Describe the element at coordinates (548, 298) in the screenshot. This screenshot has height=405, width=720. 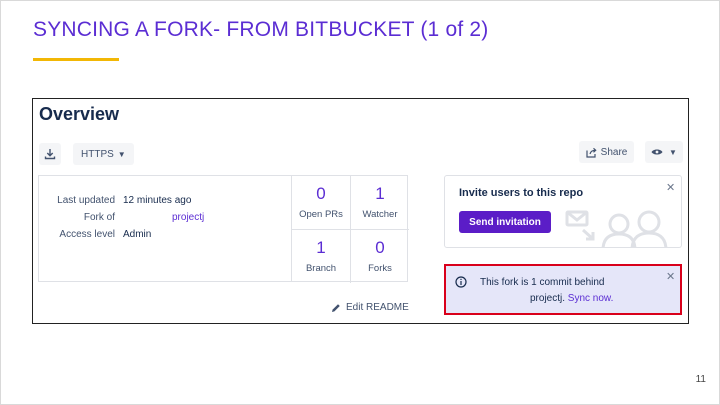
I see `fork-parent-name: projectj.` at that location.